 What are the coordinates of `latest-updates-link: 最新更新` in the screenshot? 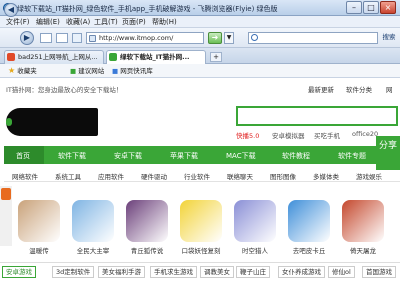 It's located at (321, 89).